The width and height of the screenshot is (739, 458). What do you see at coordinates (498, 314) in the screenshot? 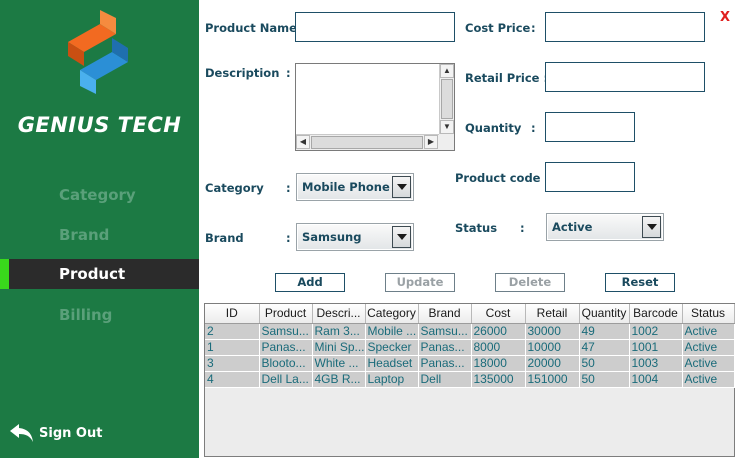
I see `column-header-cost: Cost` at bounding box center [498, 314].